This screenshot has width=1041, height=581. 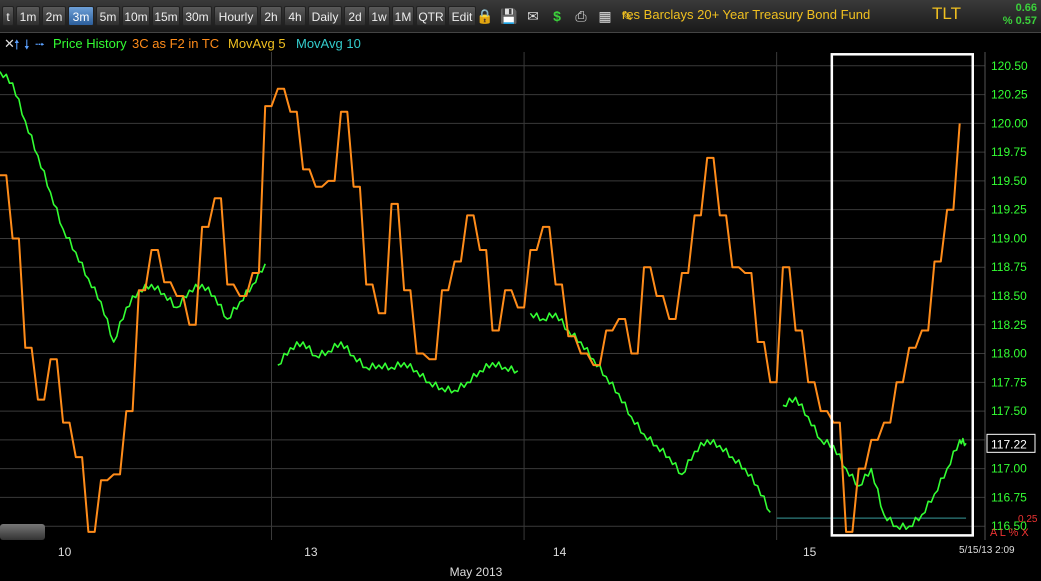 I want to click on x-axis-month-label: May 2013, so click(x=476, y=572).